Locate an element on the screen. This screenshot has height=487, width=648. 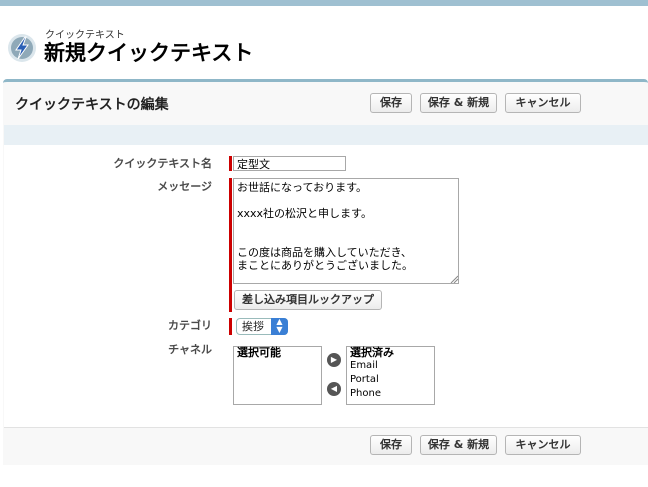
selected-channels-list: 選択済み Email Portal Phone is located at coordinates (390, 375).